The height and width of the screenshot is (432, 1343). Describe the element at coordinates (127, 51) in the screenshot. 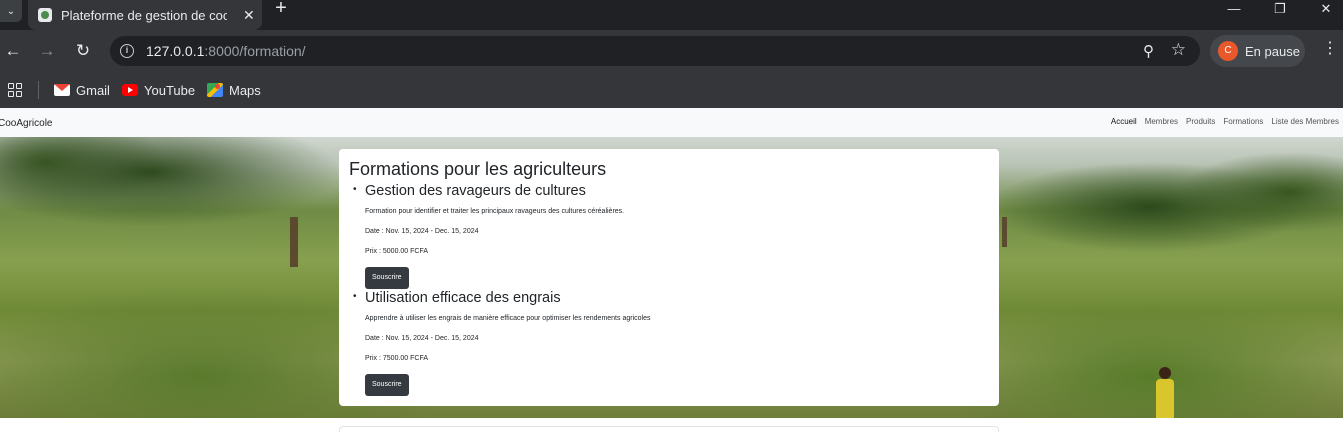

I see `site-info-icon: i` at that location.